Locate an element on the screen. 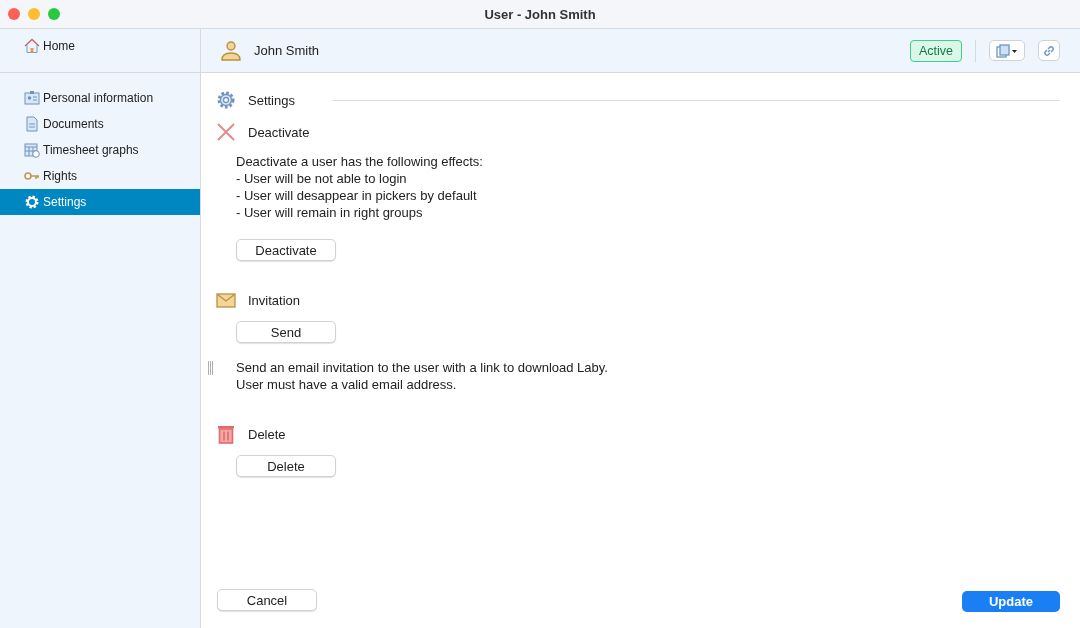 The image size is (1080, 628). id-card-icon is located at coordinates (32, 98).